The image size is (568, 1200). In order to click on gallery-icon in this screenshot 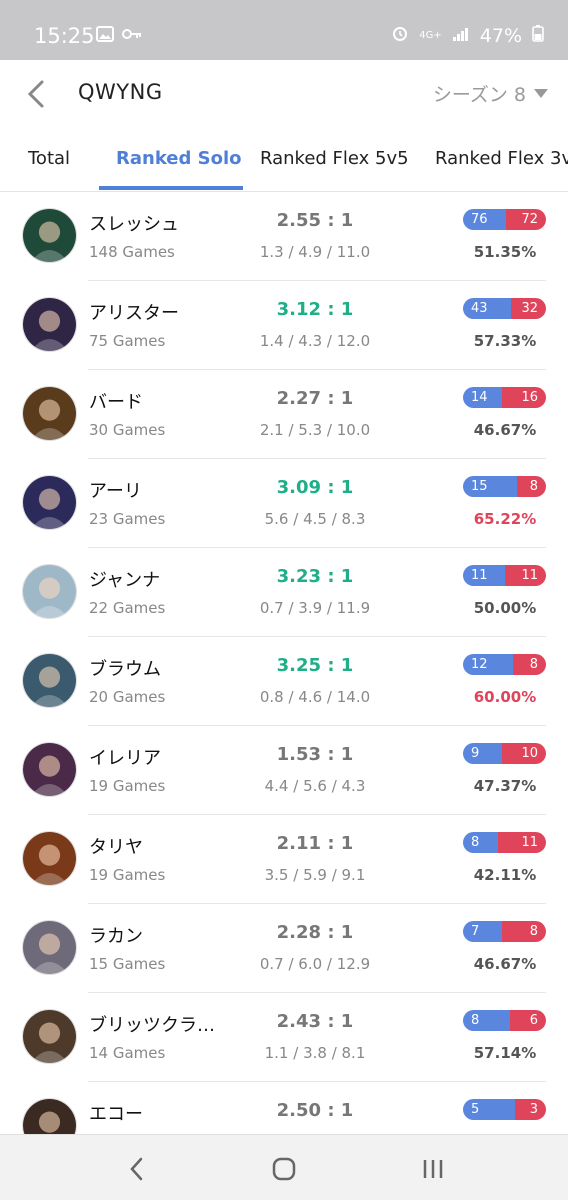, I will do `click(105, 36)`.